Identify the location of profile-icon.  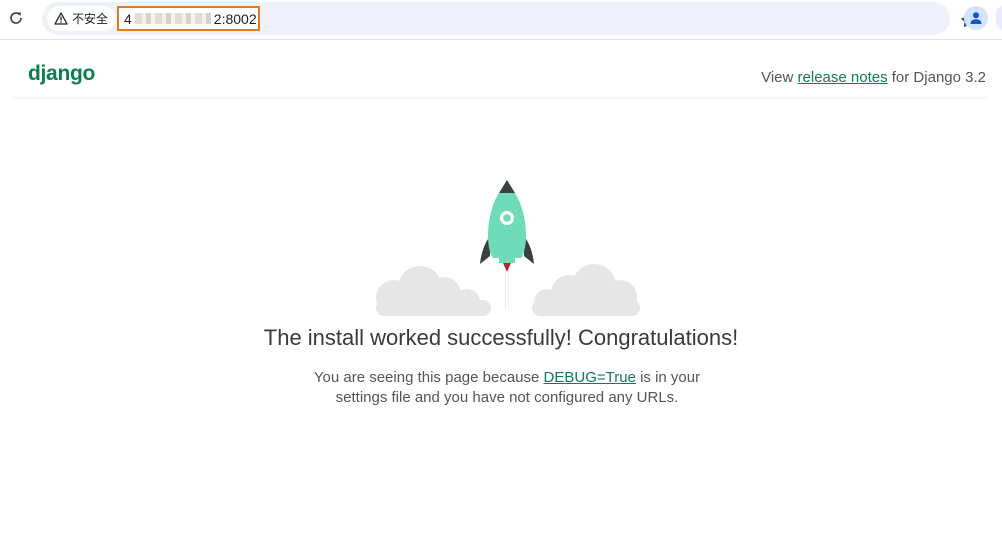
(976, 18).